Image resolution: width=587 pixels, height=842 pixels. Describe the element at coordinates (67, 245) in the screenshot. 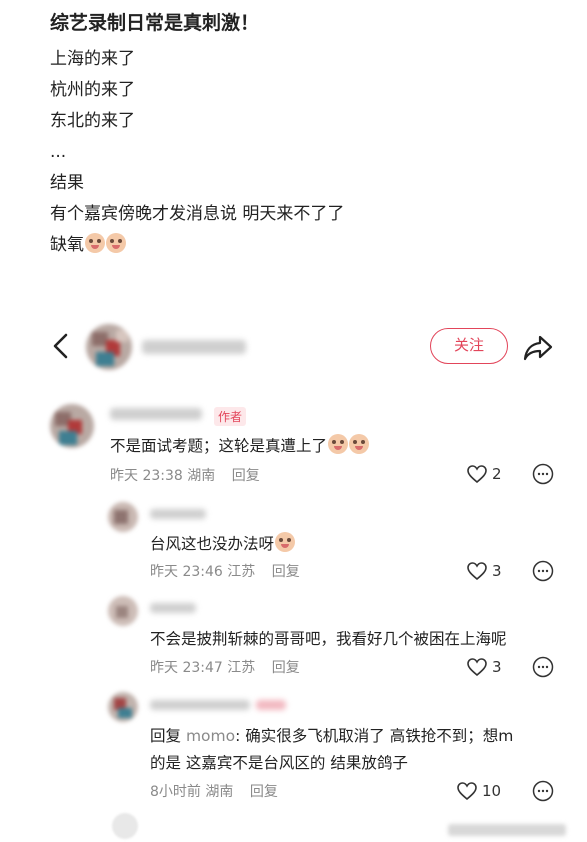

I see `post-line-text: 缺氧` at that location.